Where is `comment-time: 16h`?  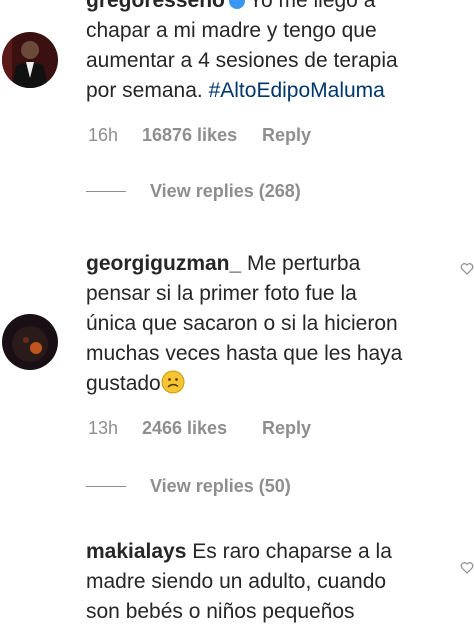 comment-time: 16h is located at coordinates (103, 135).